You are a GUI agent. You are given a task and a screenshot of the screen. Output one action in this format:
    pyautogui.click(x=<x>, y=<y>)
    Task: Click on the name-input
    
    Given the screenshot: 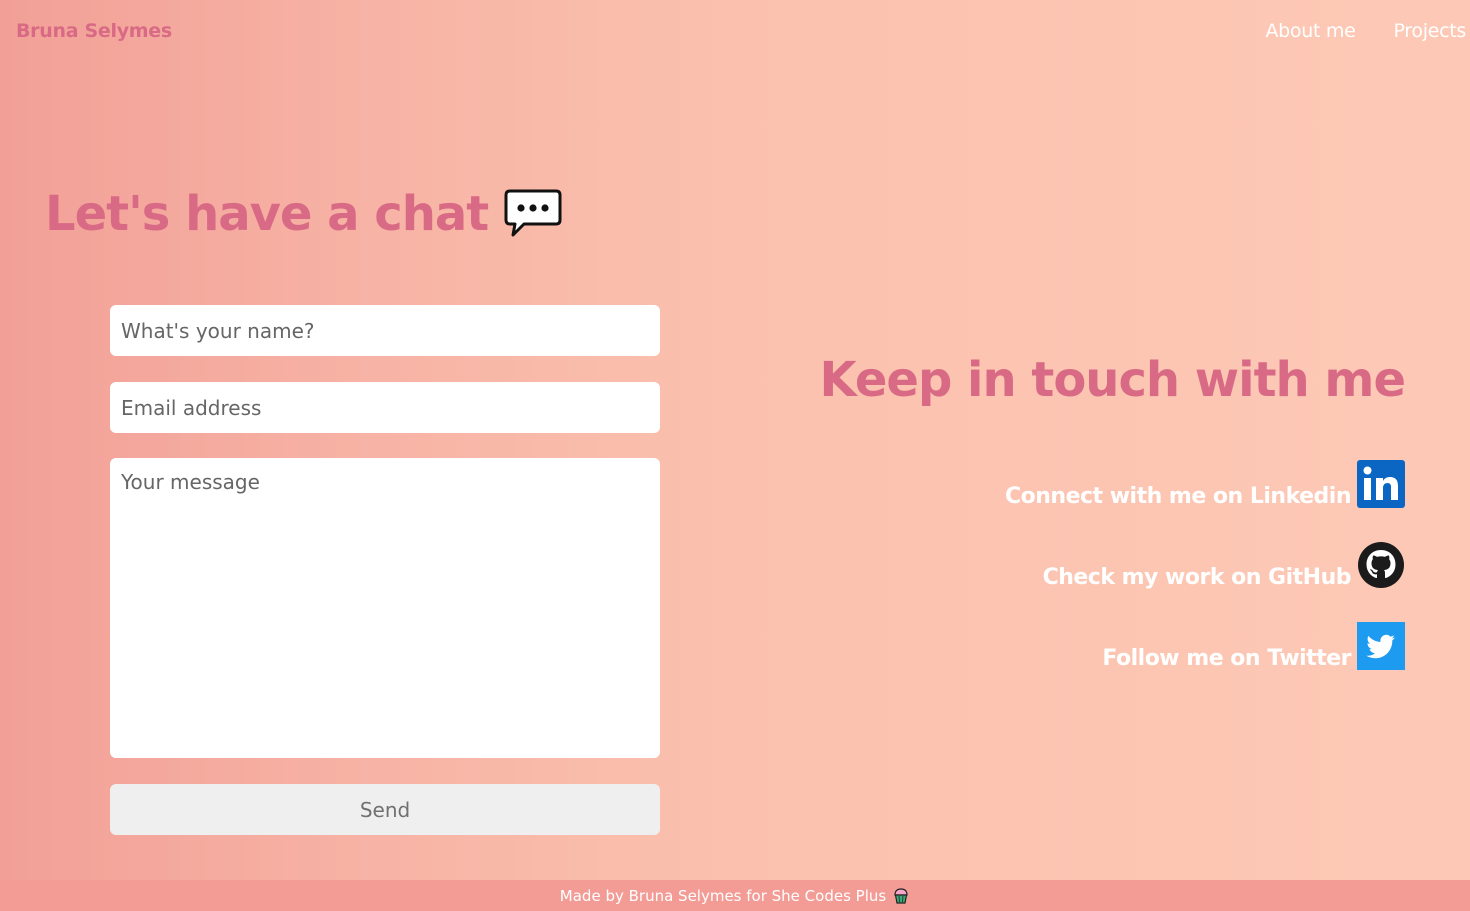 What is the action you would take?
    pyautogui.click(x=385, y=330)
    